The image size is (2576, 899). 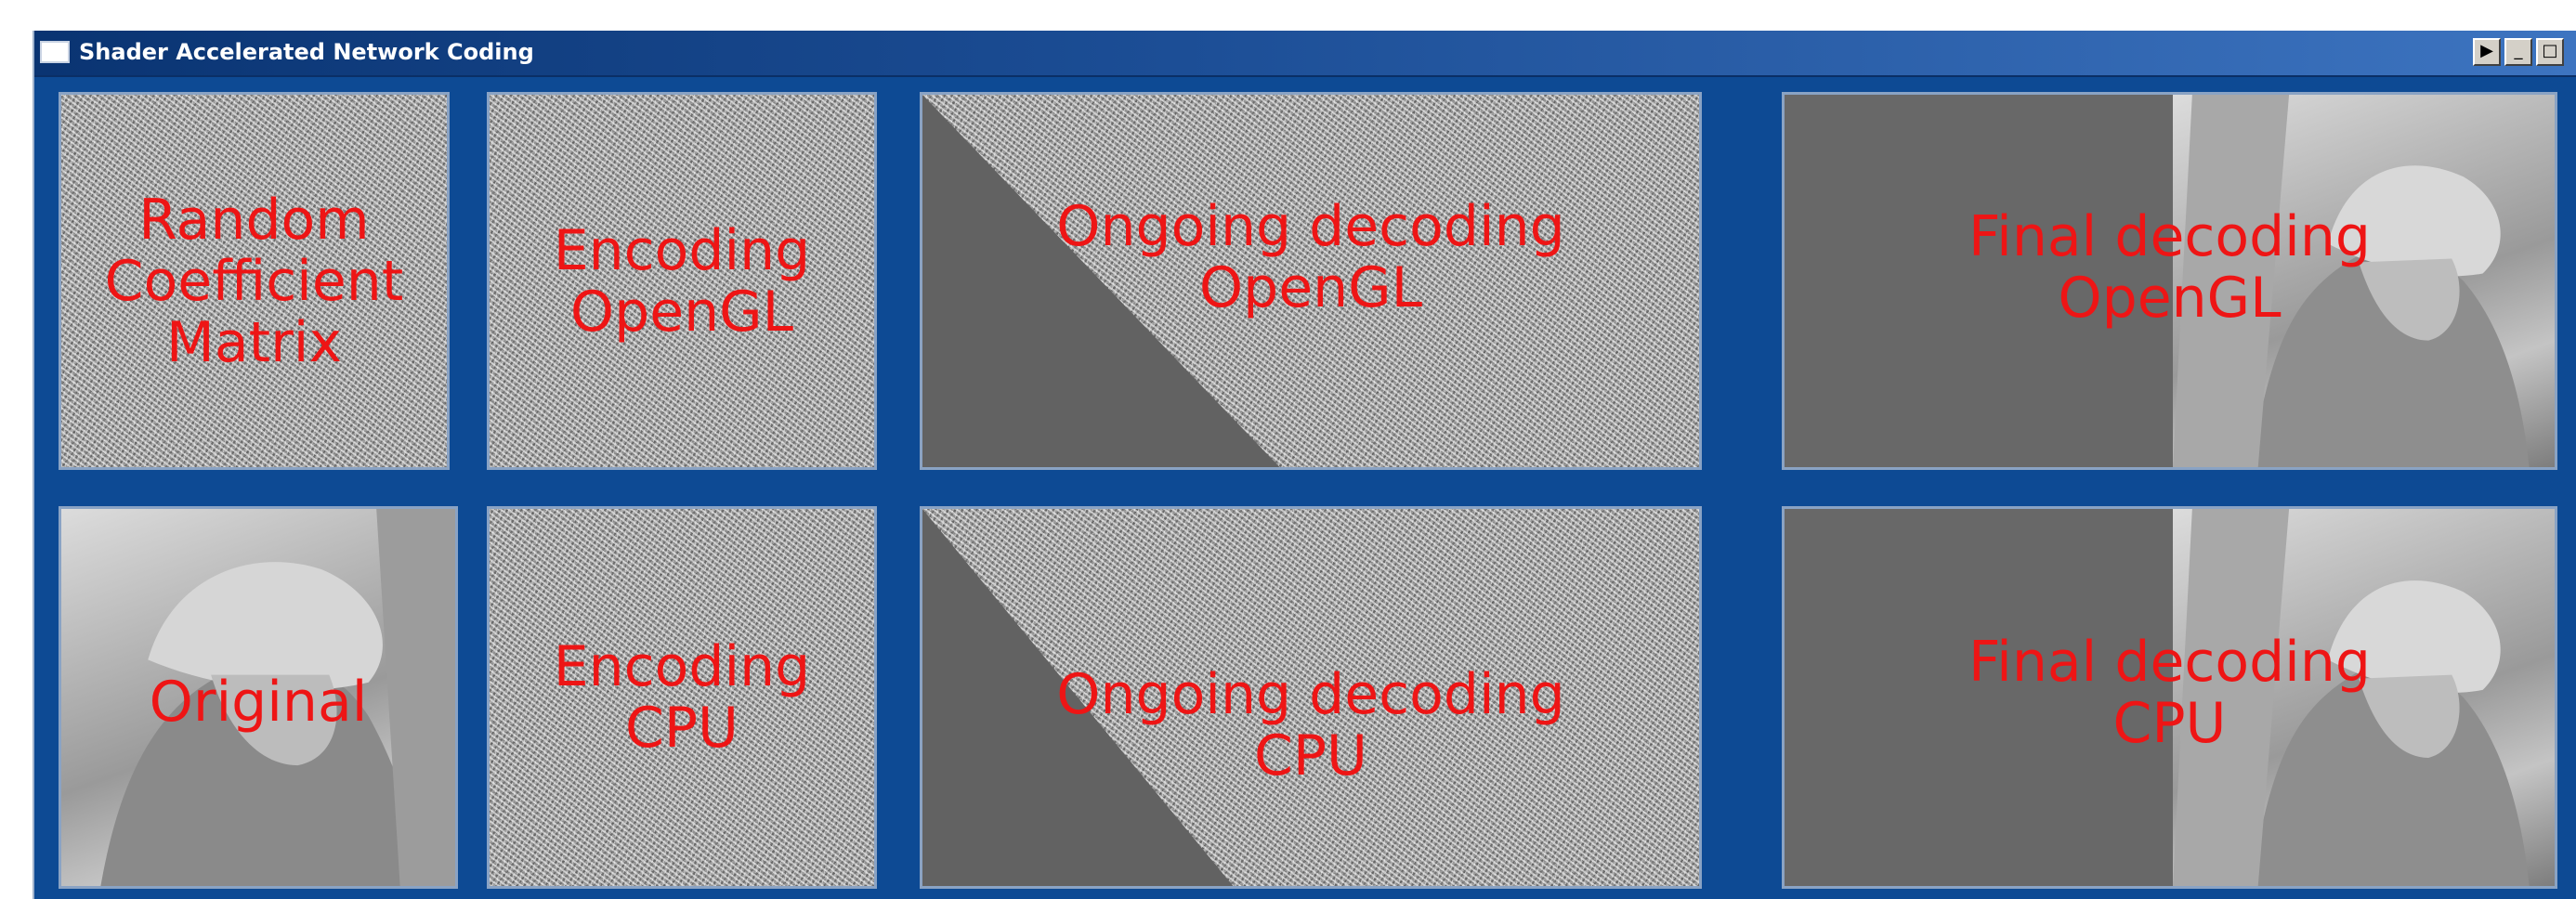 I want to click on original-image-panel: Original, so click(x=259, y=697).